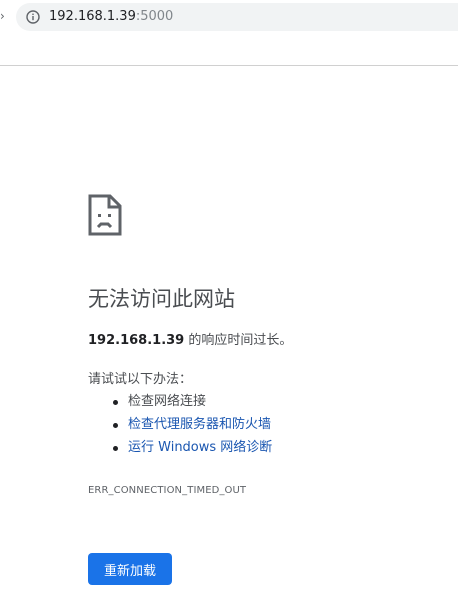 The height and width of the screenshot is (599, 458). What do you see at coordinates (140, 379) in the screenshot?
I see `try-label: 请试试以下办法：` at bounding box center [140, 379].